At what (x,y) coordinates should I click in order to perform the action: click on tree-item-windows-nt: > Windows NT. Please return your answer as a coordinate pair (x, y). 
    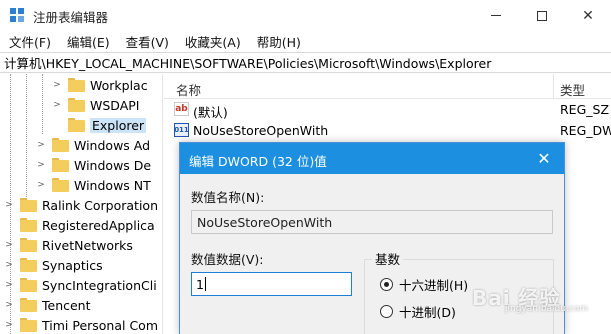
    Looking at the image, I should click on (93, 185).